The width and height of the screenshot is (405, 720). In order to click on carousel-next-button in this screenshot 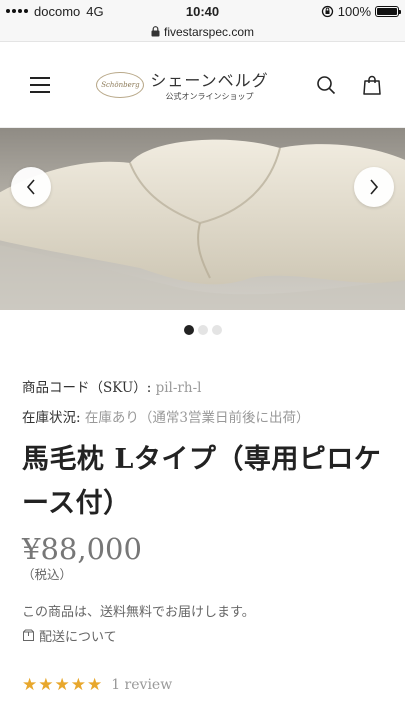, I will do `click(374, 187)`.